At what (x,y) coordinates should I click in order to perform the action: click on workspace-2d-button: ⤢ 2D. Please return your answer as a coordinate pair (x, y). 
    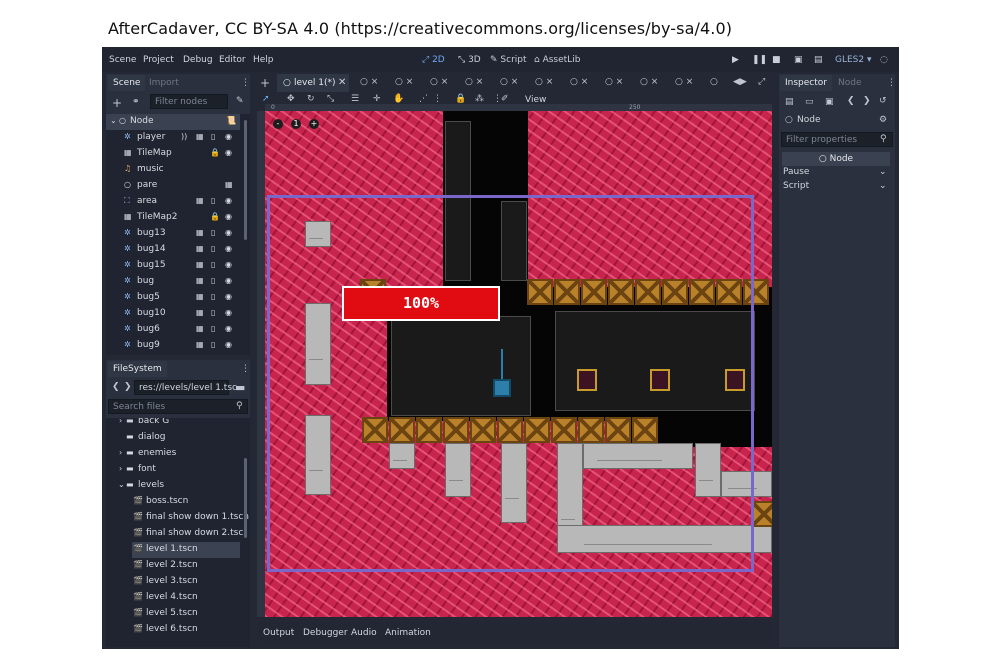
    Looking at the image, I should click on (433, 60).